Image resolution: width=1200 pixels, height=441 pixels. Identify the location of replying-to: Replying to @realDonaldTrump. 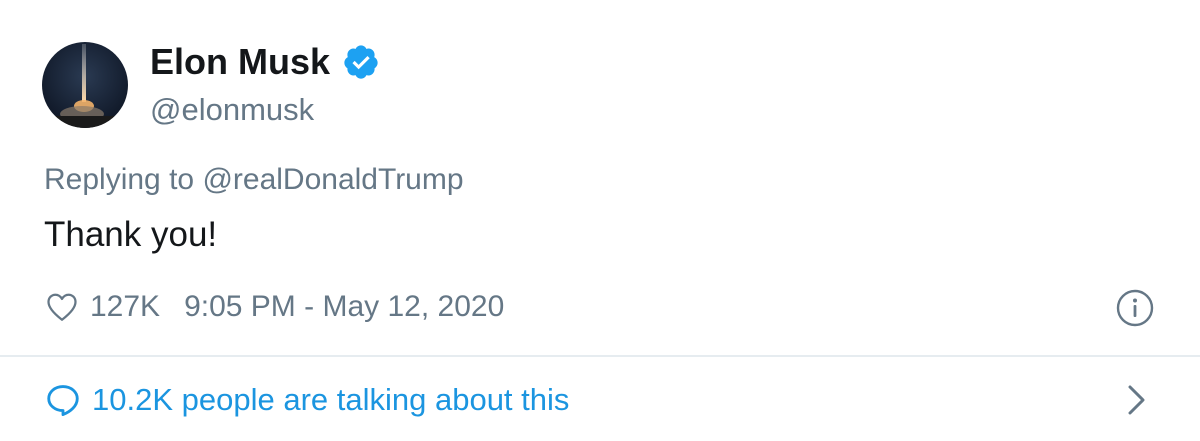
(254, 180).